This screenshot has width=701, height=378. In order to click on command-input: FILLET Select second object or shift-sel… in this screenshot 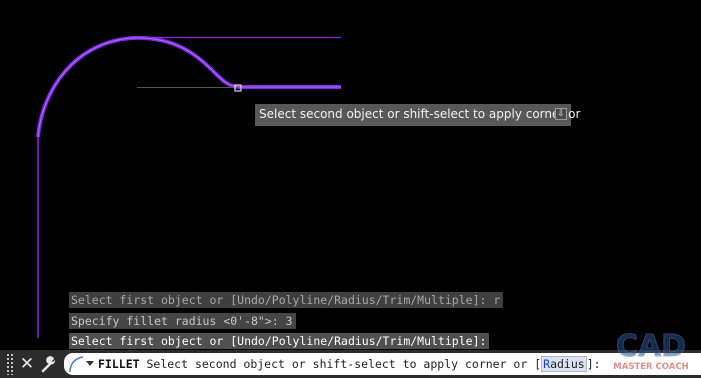, I will do `click(382, 364)`.